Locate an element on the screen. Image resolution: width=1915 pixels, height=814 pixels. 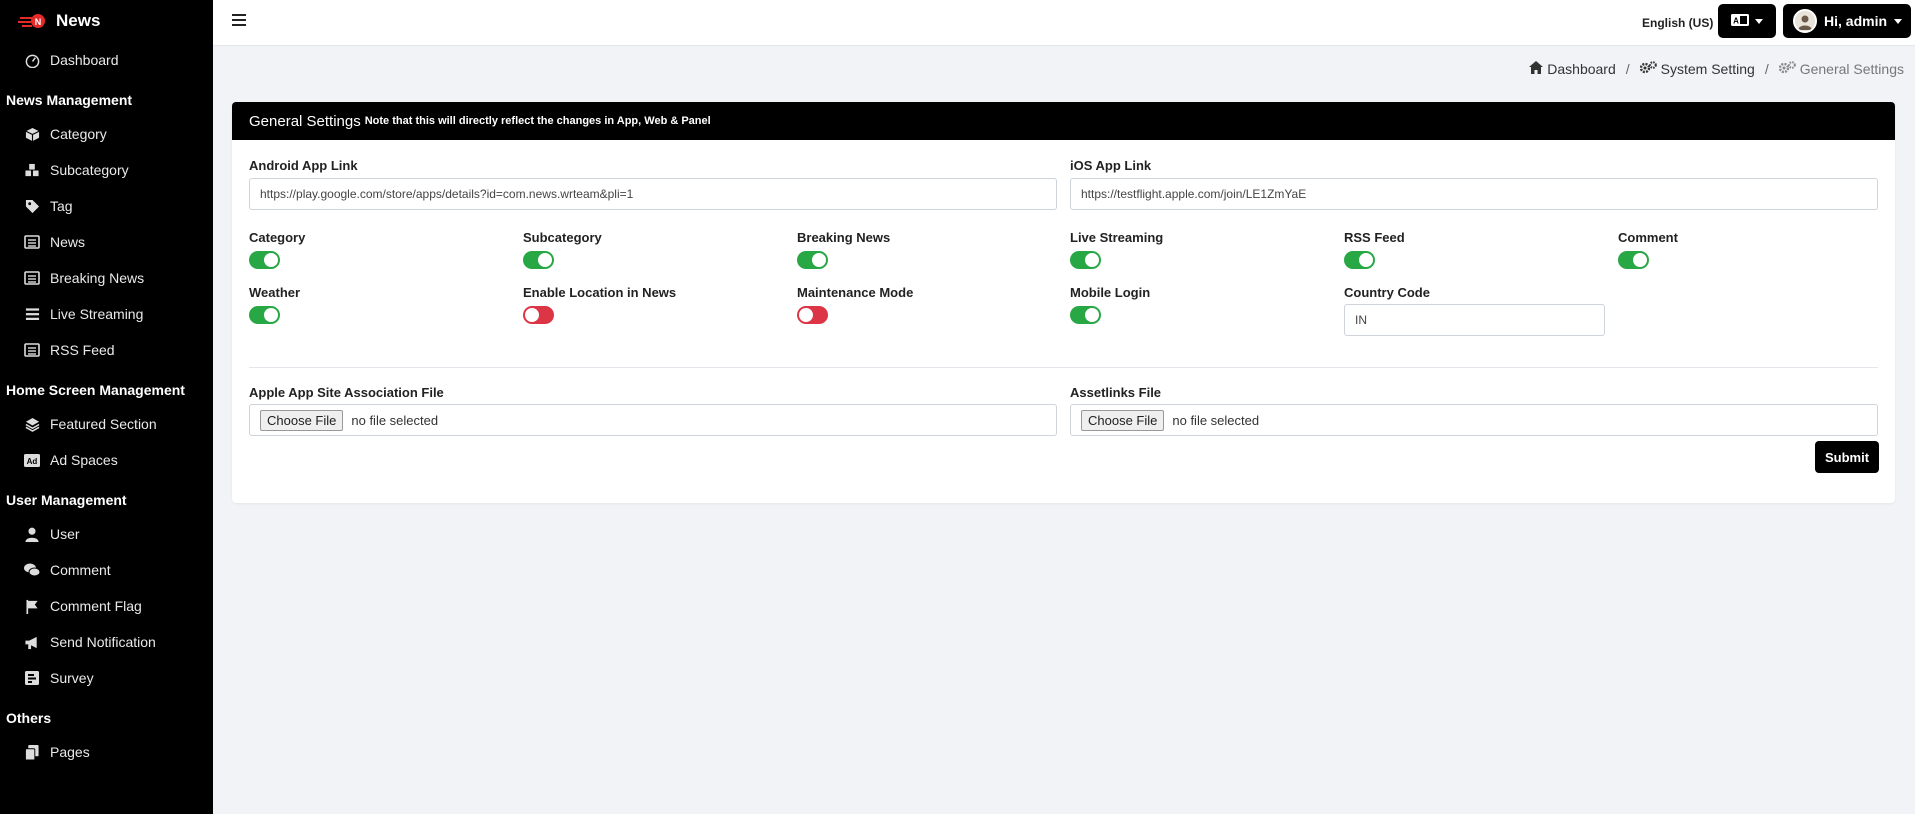
toggle-label-rss-feed: RSS Feed is located at coordinates (1374, 237).